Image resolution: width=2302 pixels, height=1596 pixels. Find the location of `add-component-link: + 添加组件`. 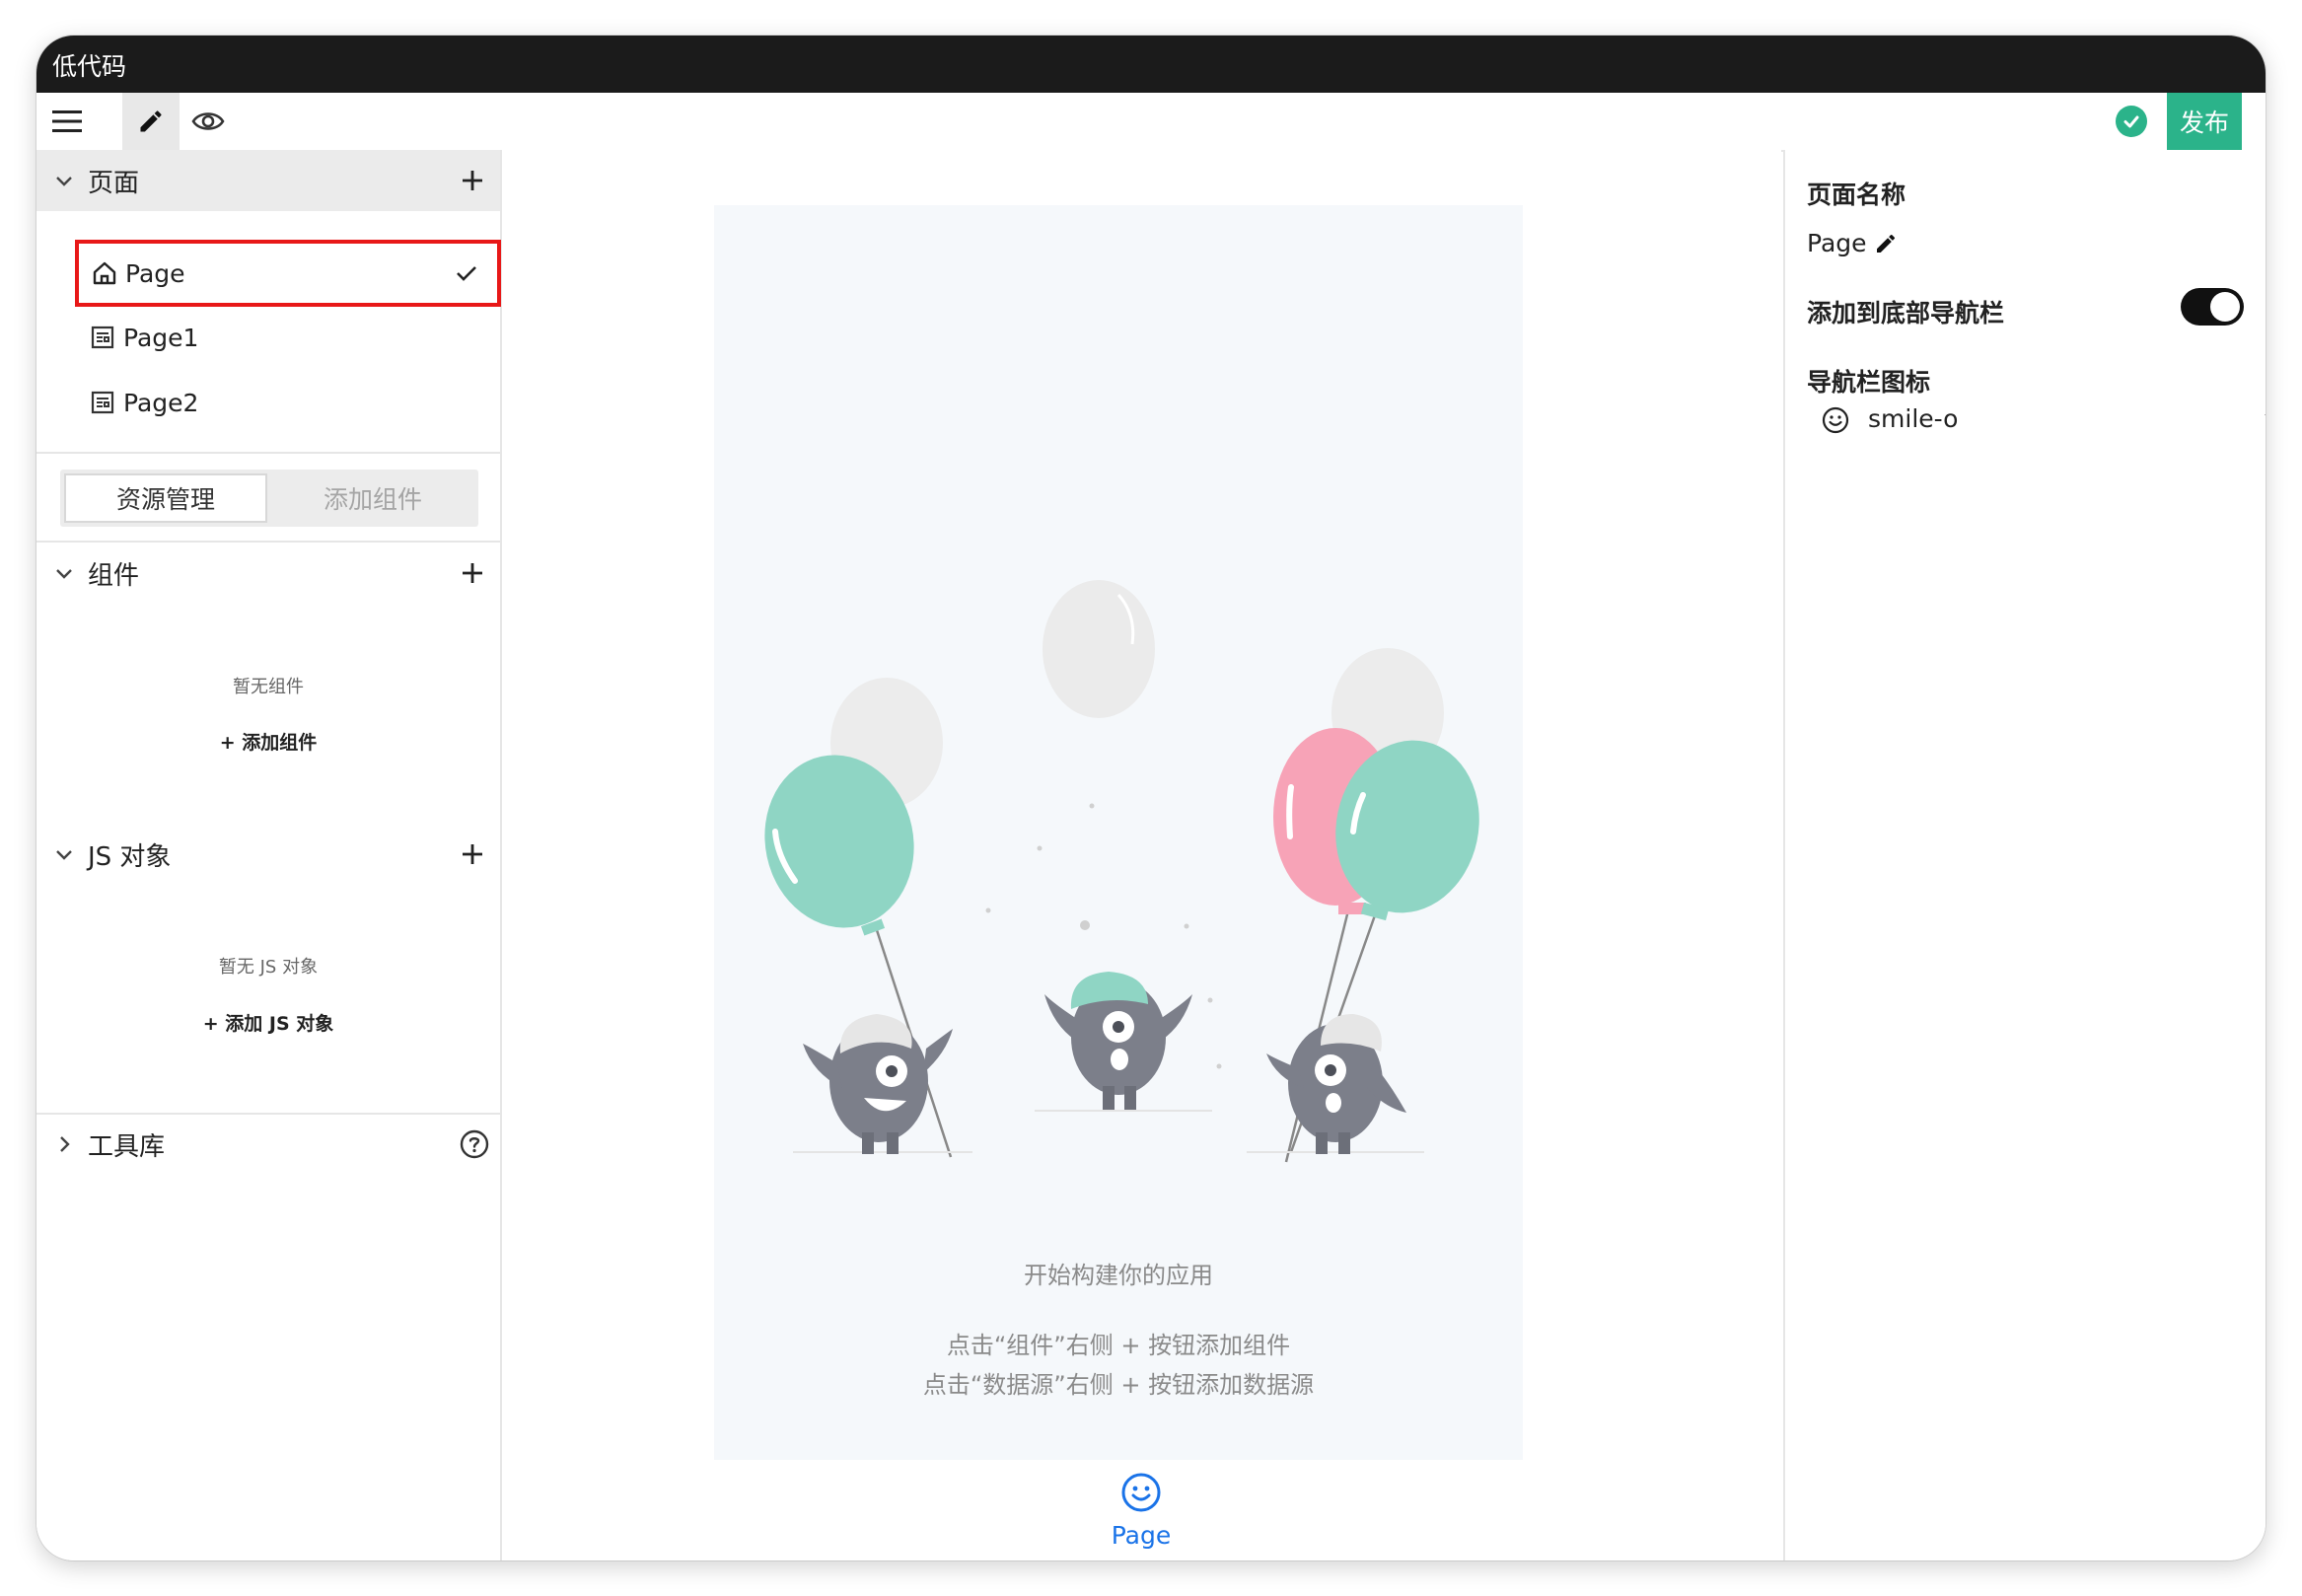

add-component-link: + 添加组件 is located at coordinates (268, 741).